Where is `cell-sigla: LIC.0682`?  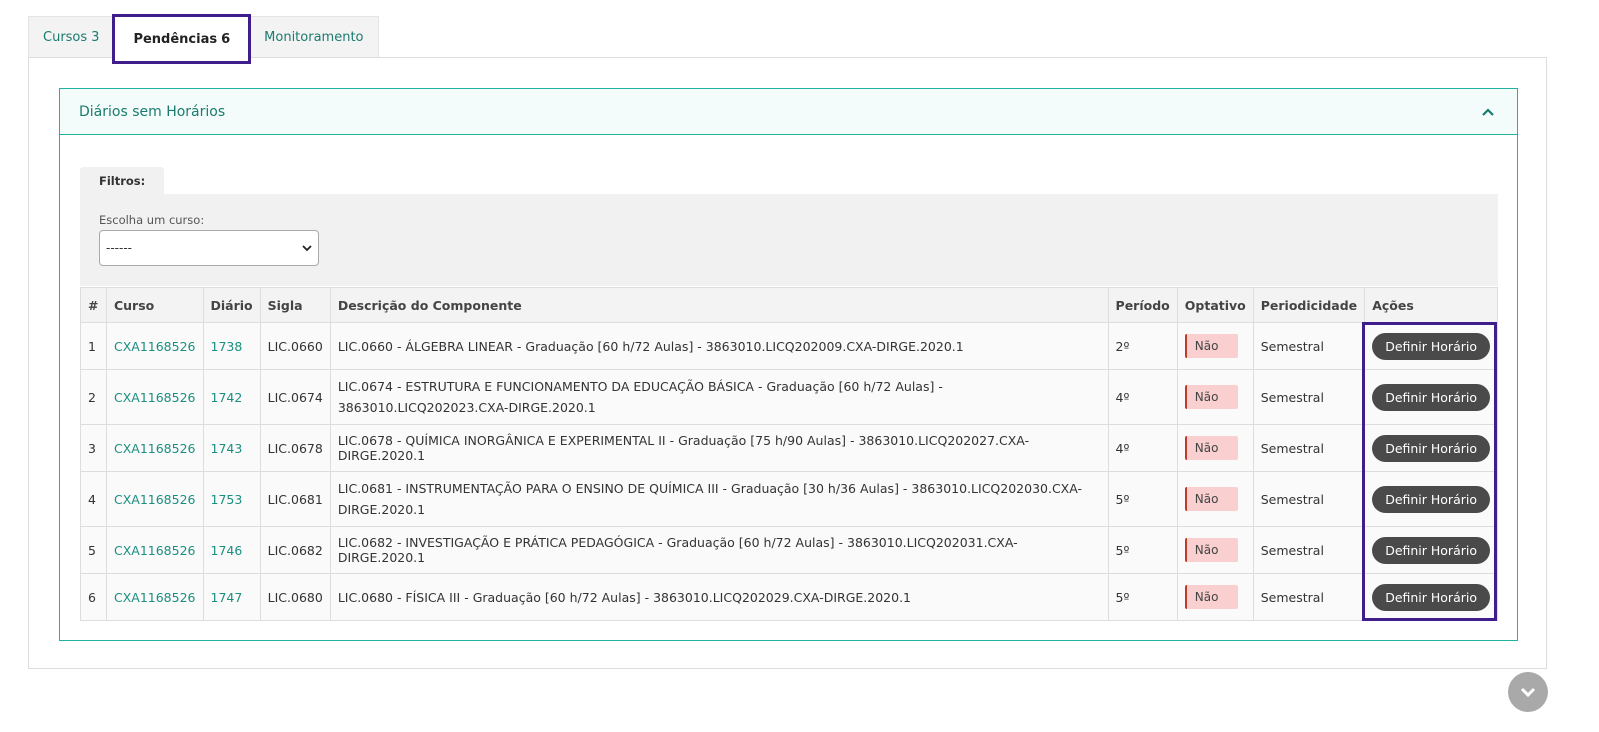 cell-sigla: LIC.0682 is located at coordinates (295, 550).